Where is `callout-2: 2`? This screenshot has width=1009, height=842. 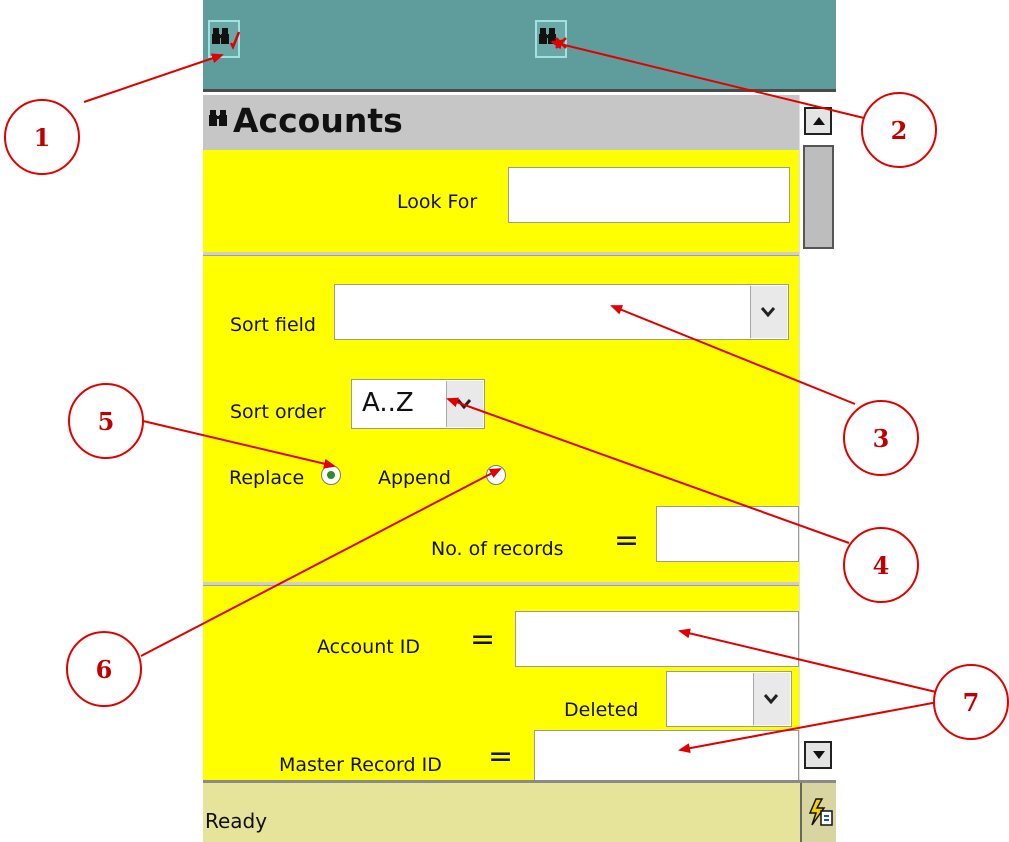
callout-2: 2 is located at coordinates (899, 130).